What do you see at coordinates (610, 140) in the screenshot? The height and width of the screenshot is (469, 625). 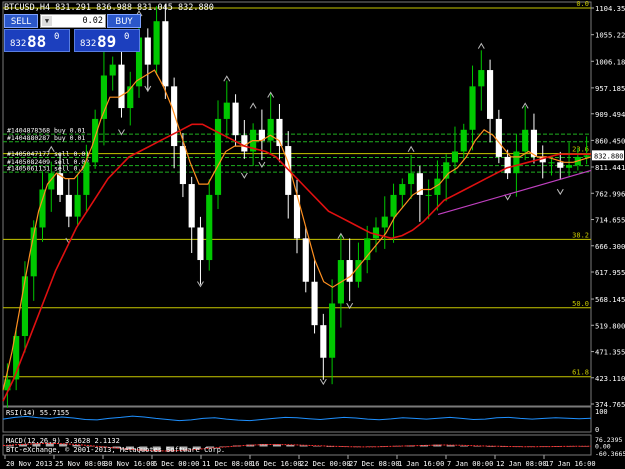 I see `y-tick-label: 860.450` at bounding box center [610, 140].